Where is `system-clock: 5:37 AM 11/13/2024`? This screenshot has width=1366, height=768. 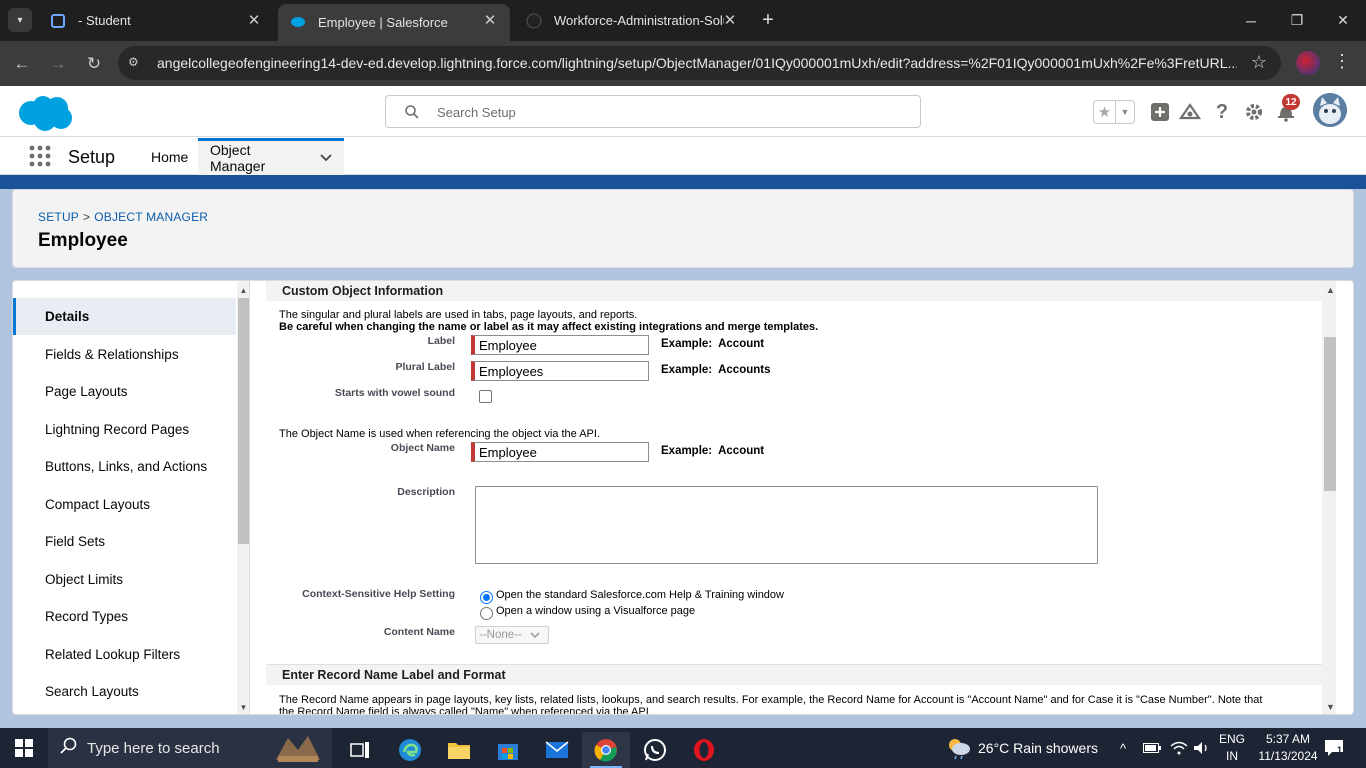
system-clock: 5:37 AM 11/13/2024 is located at coordinates (1288, 748).